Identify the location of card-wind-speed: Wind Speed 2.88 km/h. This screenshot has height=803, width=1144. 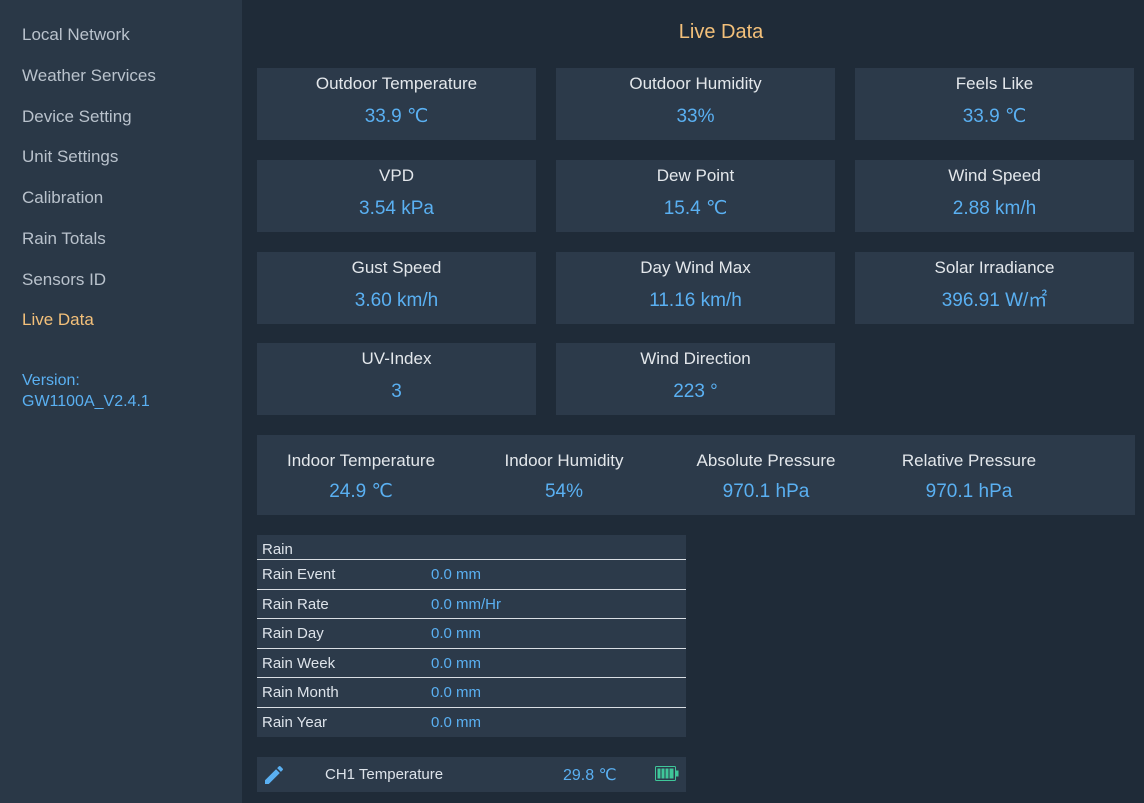
(994, 196).